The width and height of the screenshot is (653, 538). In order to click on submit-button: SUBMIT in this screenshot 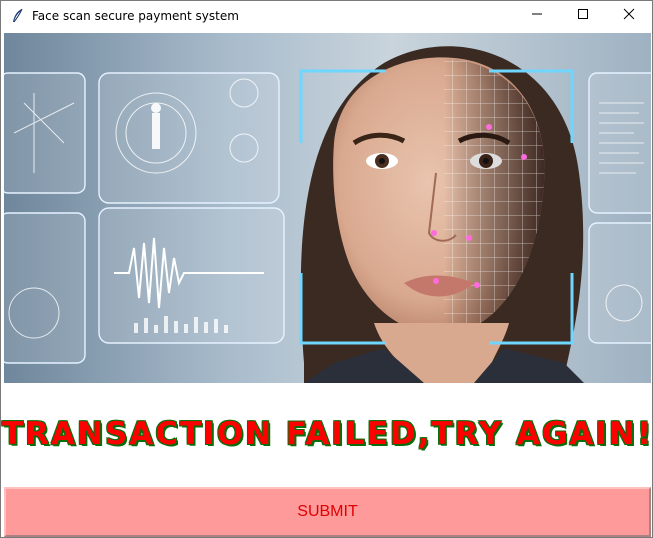, I will do `click(327, 512)`.